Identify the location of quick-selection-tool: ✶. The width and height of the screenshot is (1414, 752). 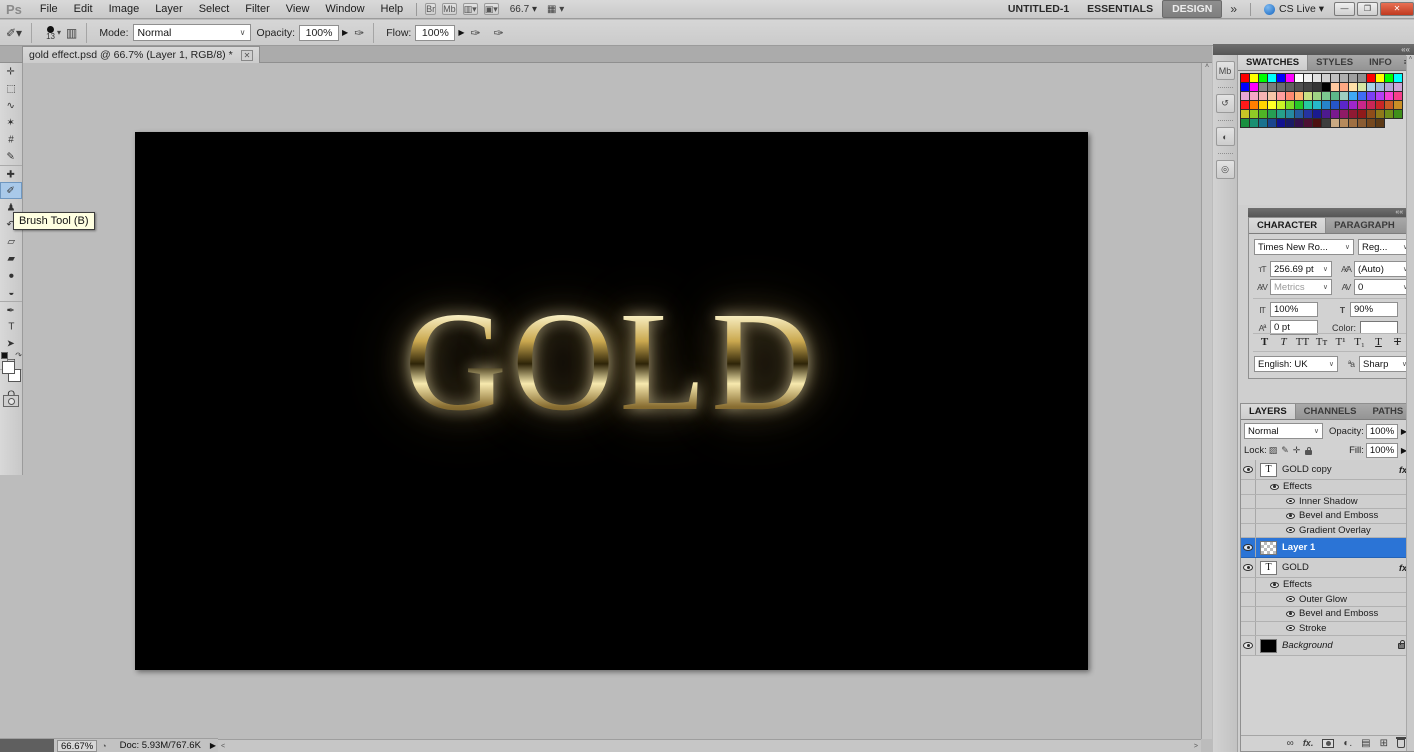
(11, 122).